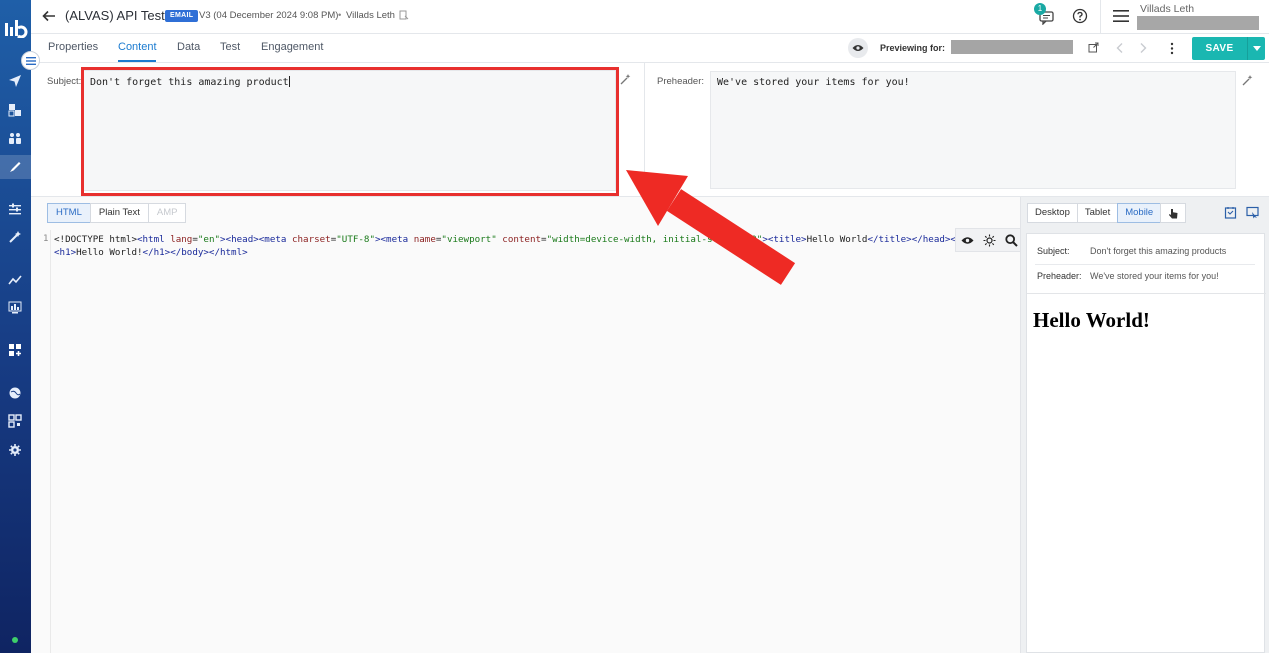 The image size is (1269, 653). What do you see at coordinates (1247, 80) in the screenshot?
I see `preheader-personalize-icon` at bounding box center [1247, 80].